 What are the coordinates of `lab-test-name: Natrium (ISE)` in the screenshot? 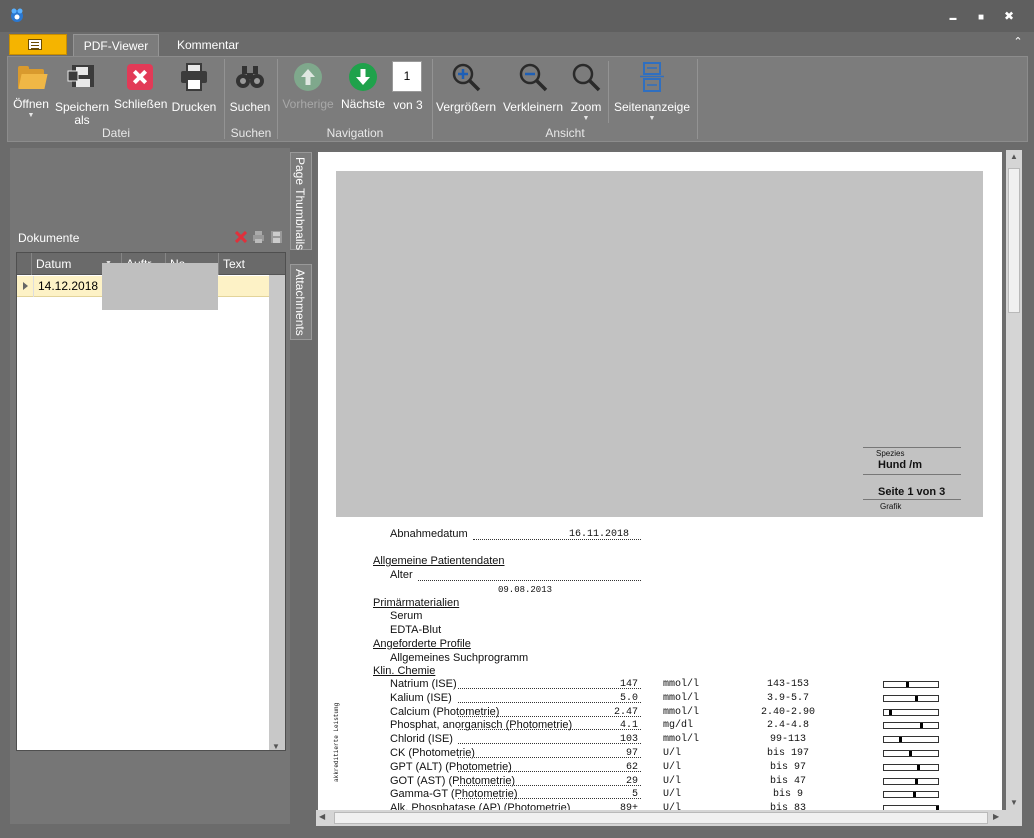 It's located at (423, 684).